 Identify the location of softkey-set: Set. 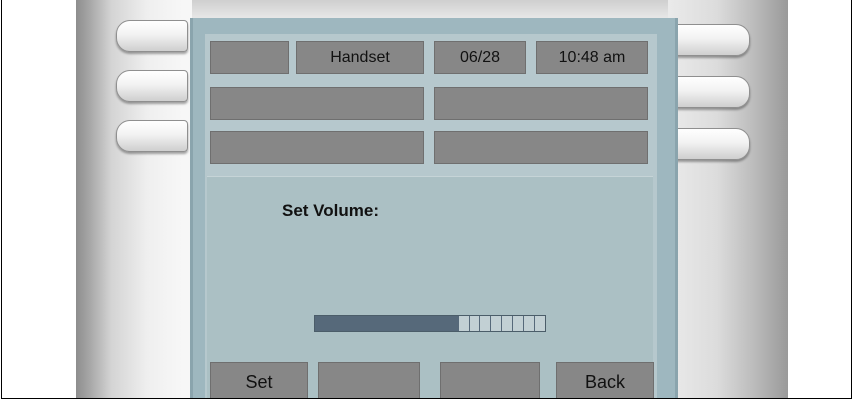
(259, 380).